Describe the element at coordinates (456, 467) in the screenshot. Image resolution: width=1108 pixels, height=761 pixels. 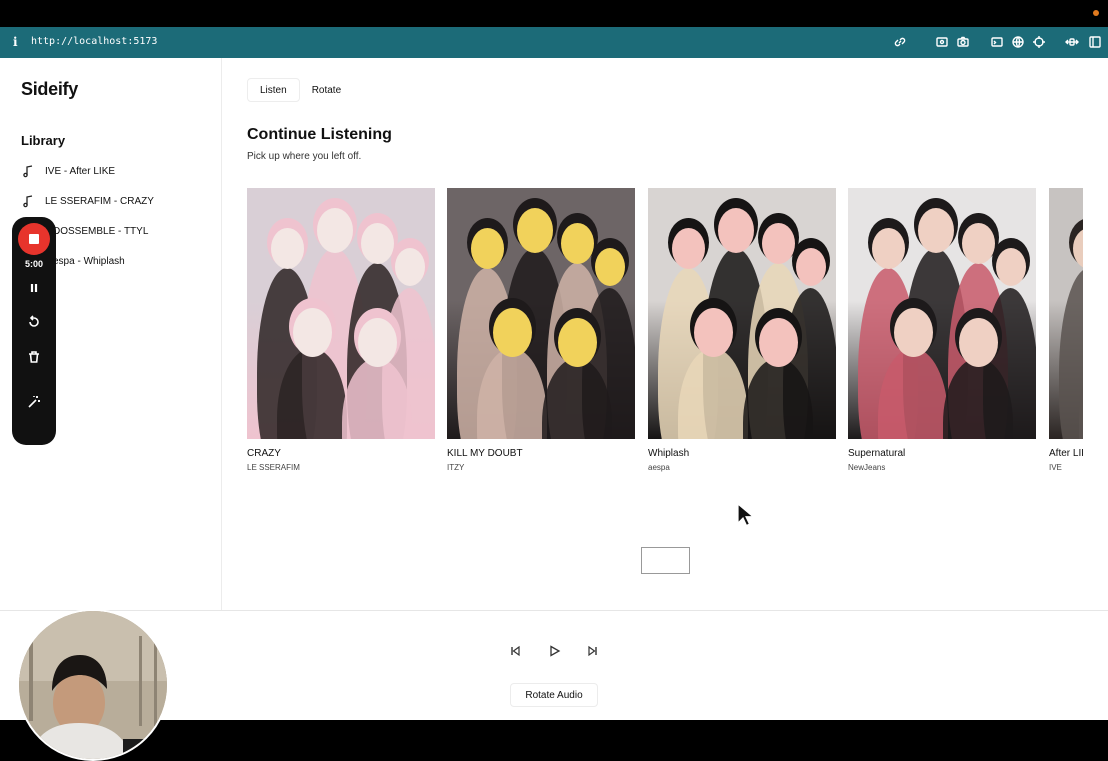
I see `album-artist: ITZY` at that location.